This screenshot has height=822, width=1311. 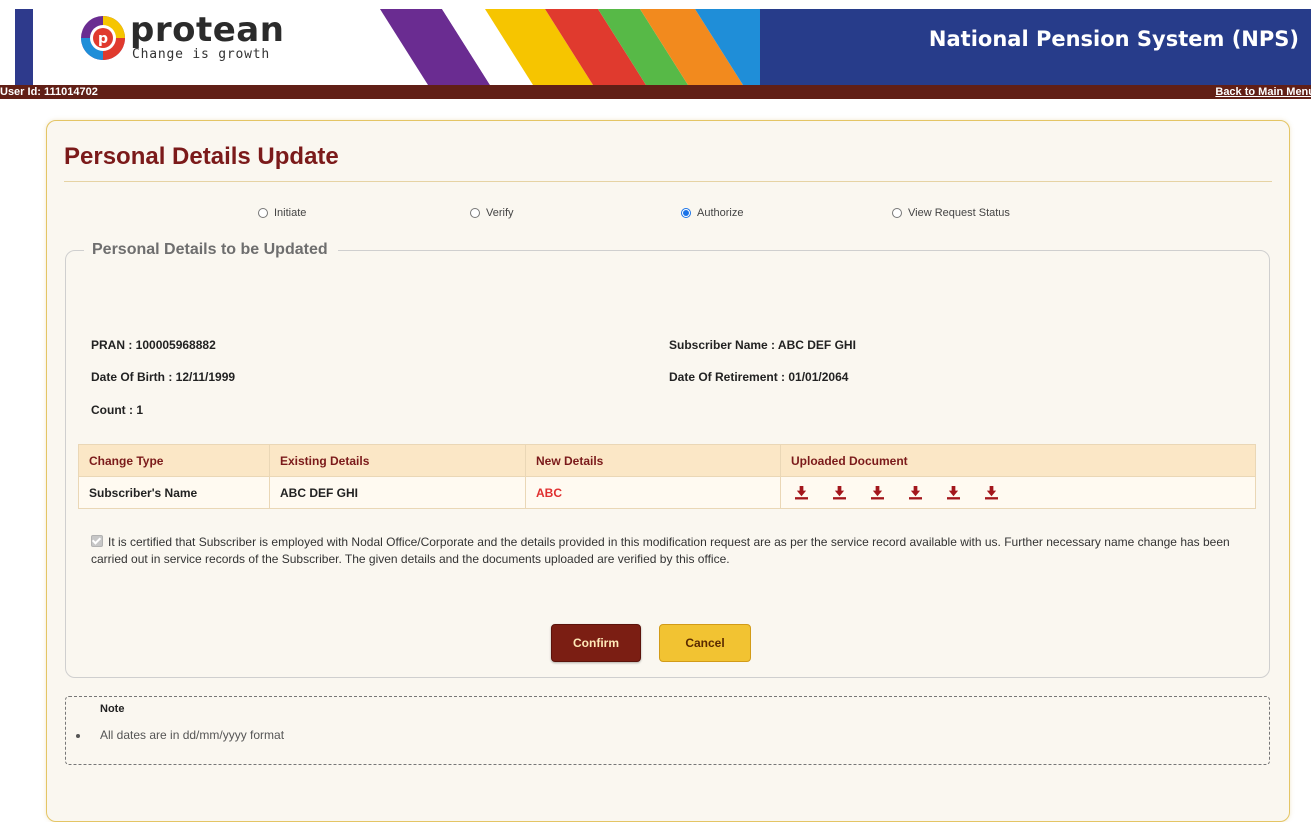 I want to click on cell-new-details: ABC, so click(x=653, y=492).